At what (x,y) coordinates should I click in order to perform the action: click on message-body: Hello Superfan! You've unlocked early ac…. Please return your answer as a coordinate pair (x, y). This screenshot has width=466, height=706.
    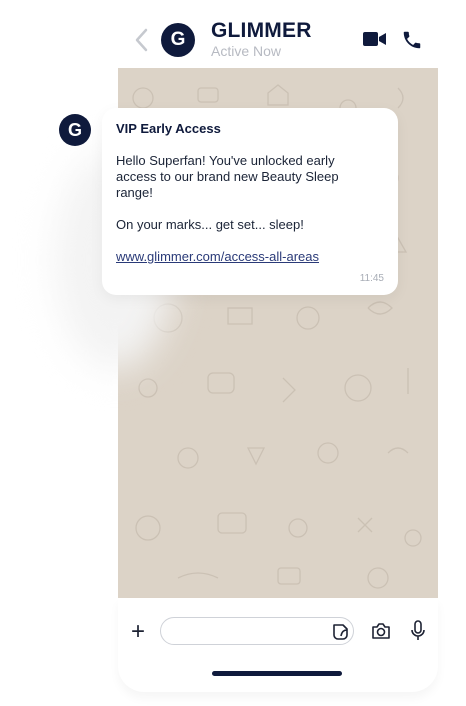
    Looking at the image, I should click on (227, 176).